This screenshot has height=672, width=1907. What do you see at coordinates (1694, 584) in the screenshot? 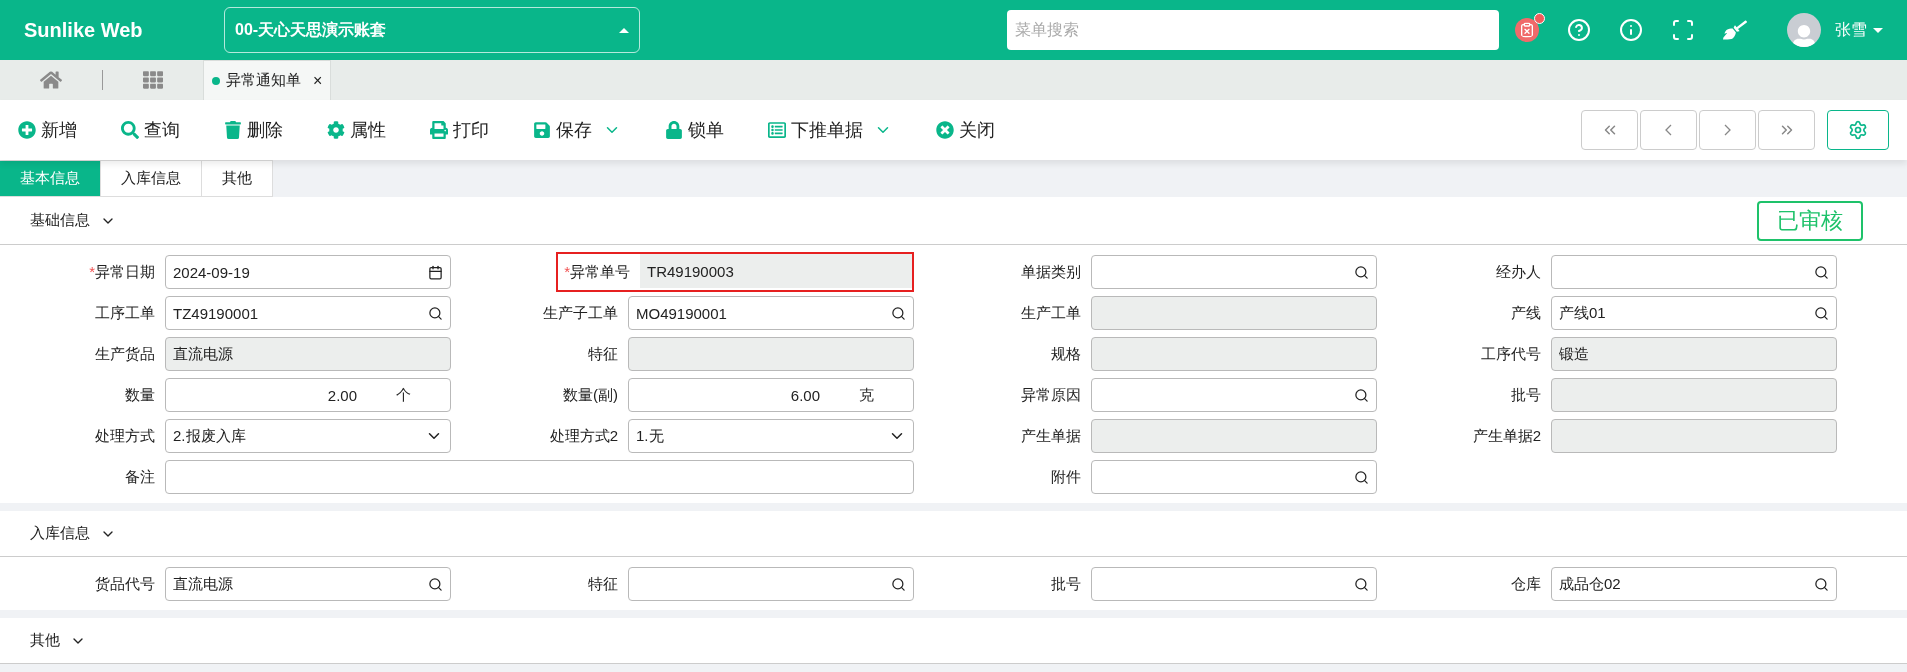
I see `input-field: 成品仓02` at bounding box center [1694, 584].